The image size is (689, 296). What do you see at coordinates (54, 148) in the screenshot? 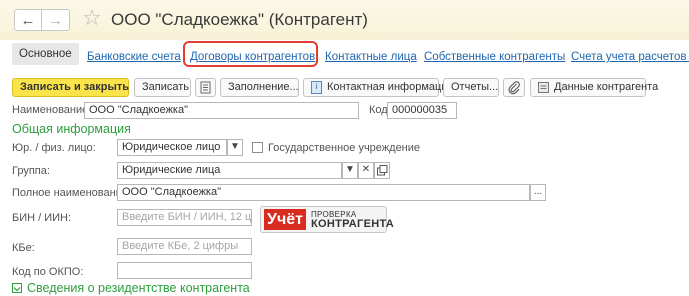
I see `entity-type-label: Юр. / физ. лицо:` at bounding box center [54, 148].